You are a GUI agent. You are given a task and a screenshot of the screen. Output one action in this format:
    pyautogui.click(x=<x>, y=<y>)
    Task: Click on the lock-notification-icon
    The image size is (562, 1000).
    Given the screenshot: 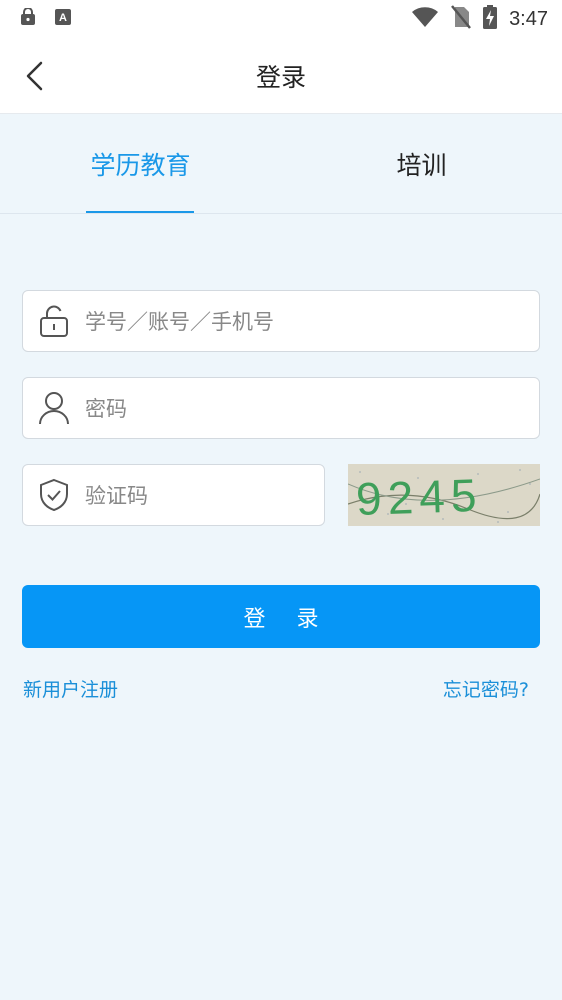 What is the action you would take?
    pyautogui.click(x=28, y=18)
    